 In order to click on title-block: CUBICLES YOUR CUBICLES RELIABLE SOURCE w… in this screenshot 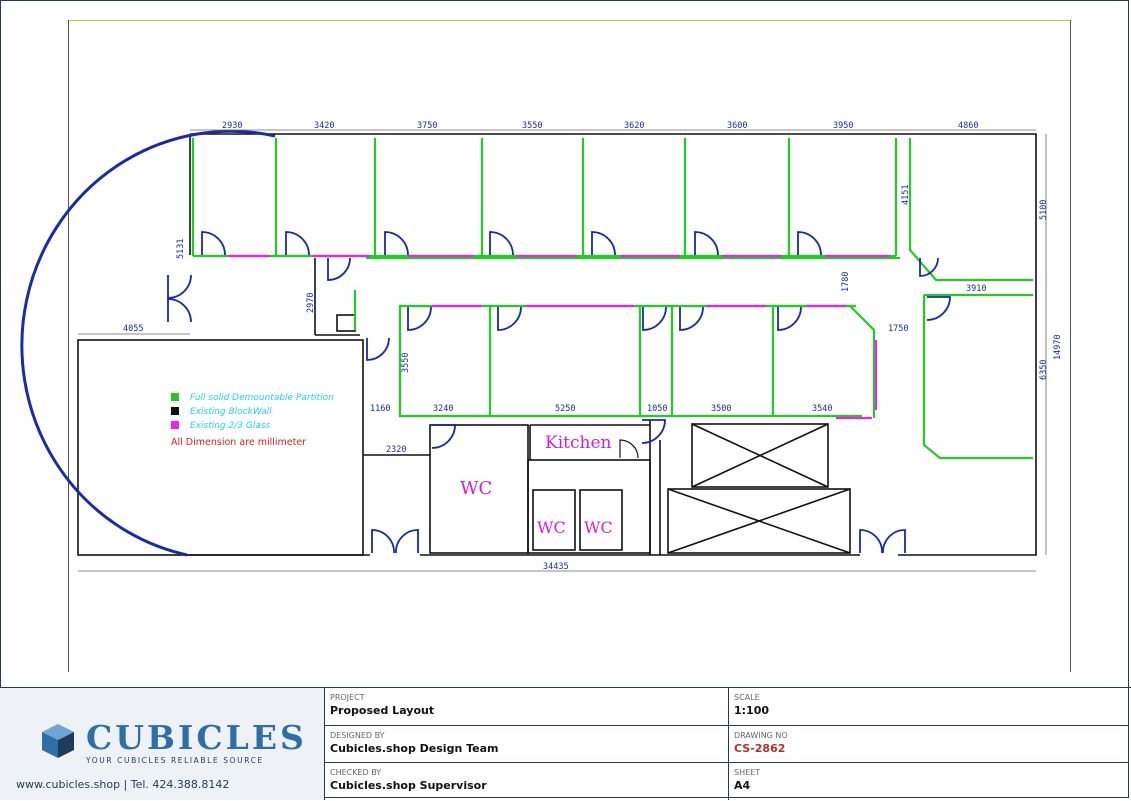, I will do `click(565, 744)`.